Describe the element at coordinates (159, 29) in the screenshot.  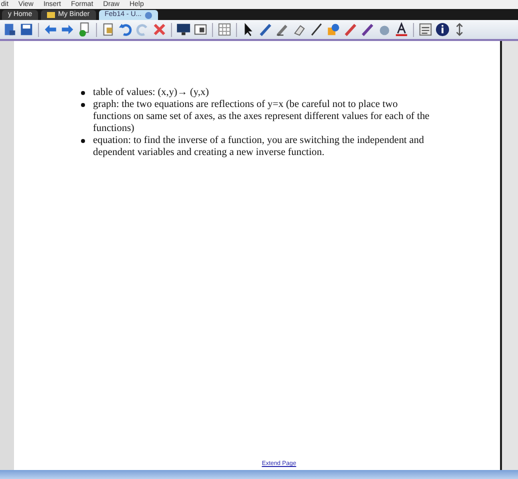
I see `delete-icon` at that location.